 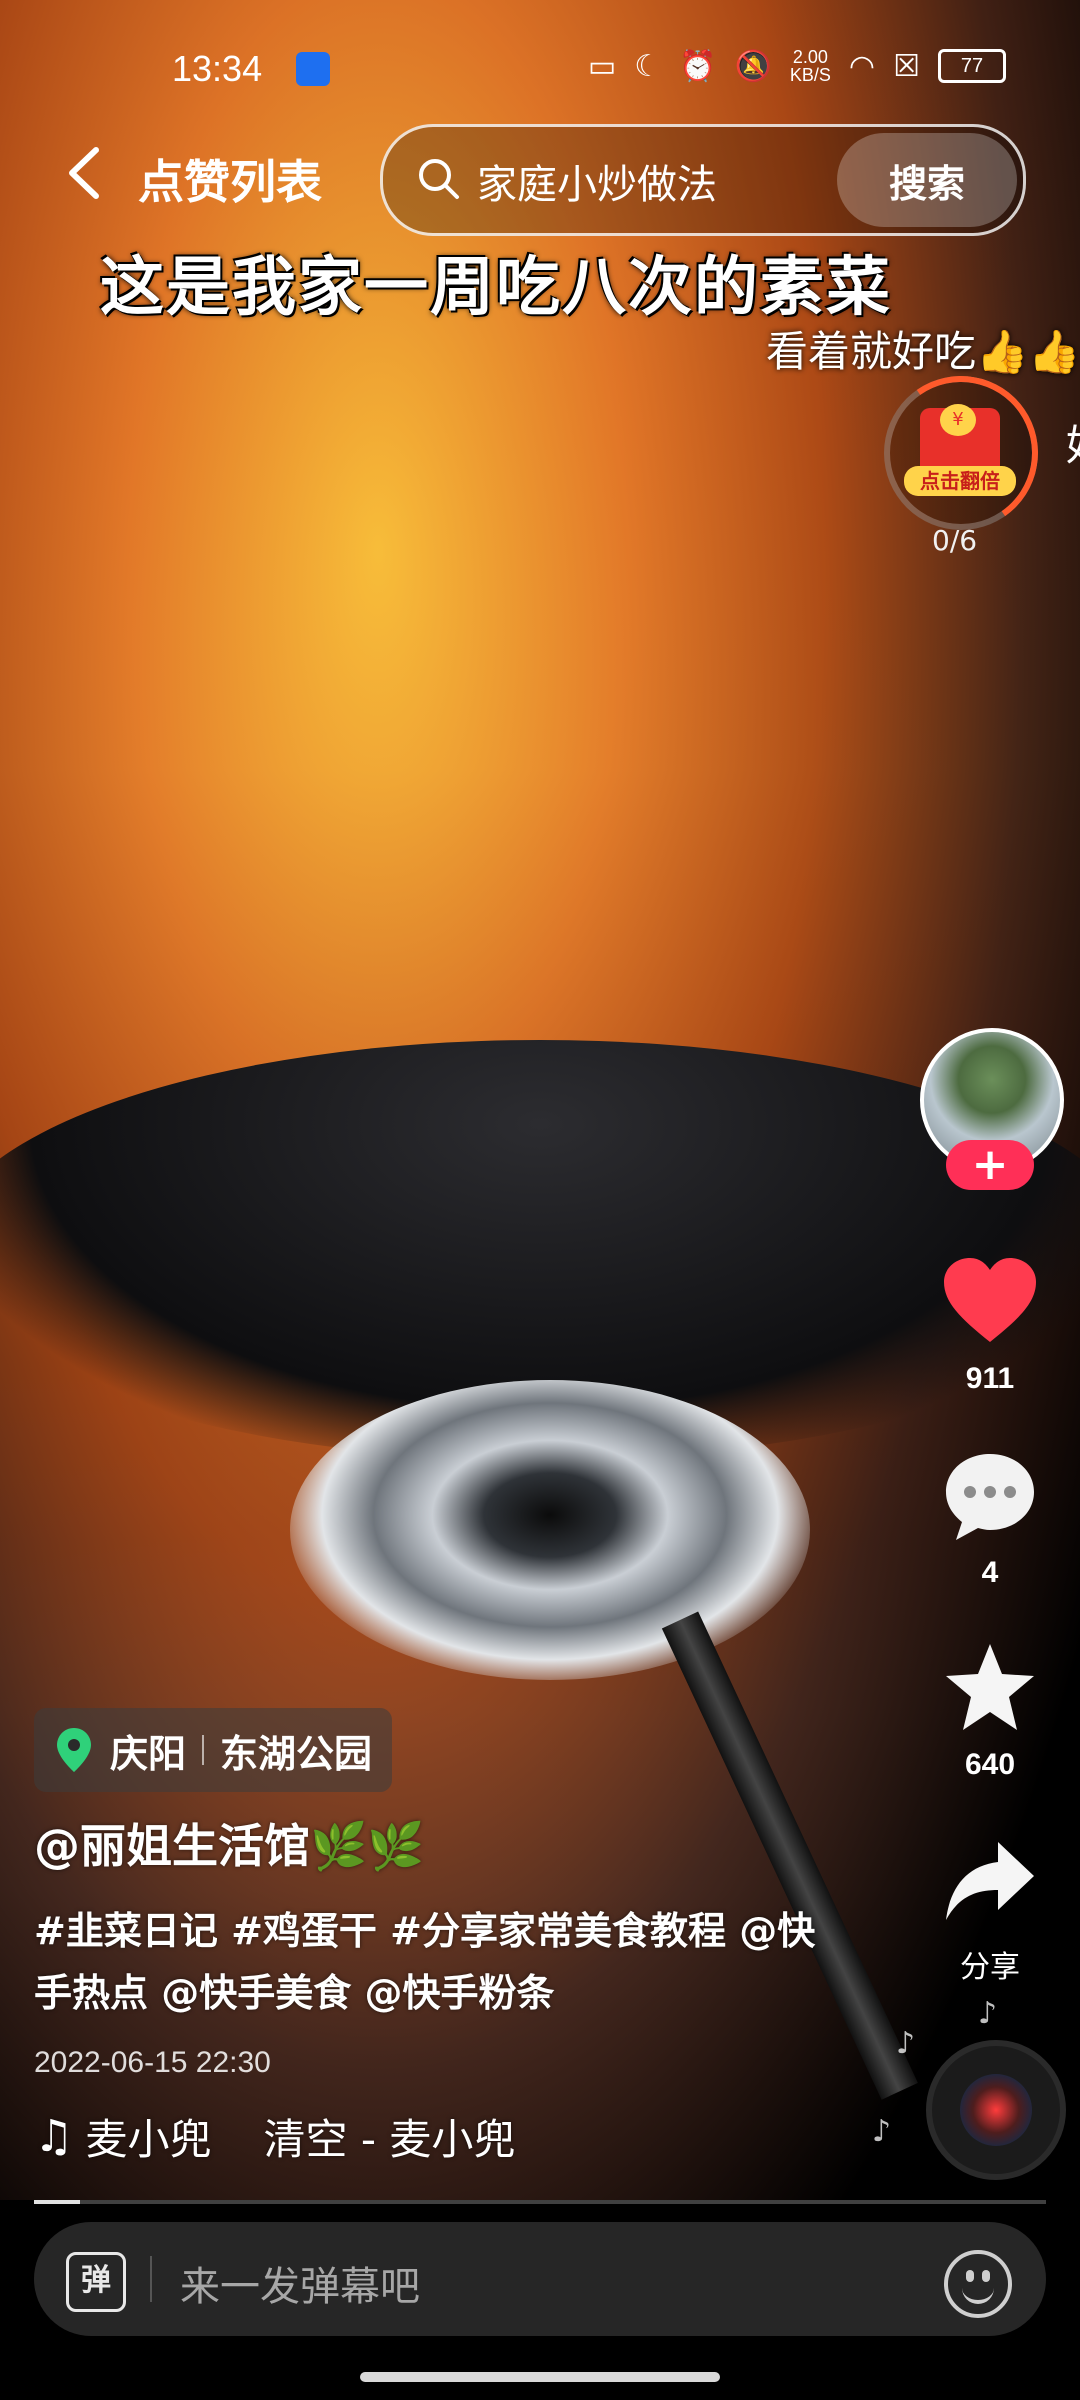 What do you see at coordinates (990, 1378) in the screenshot?
I see `like-count: 911` at bounding box center [990, 1378].